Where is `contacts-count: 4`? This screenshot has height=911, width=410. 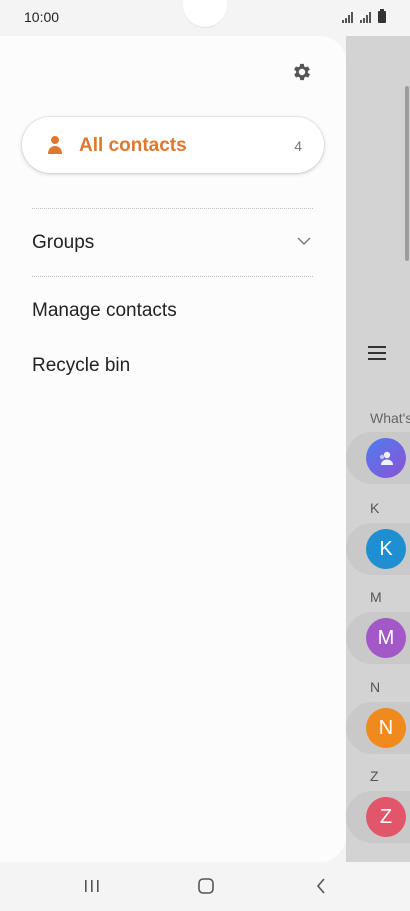
contacts-count: 4 is located at coordinates (298, 146).